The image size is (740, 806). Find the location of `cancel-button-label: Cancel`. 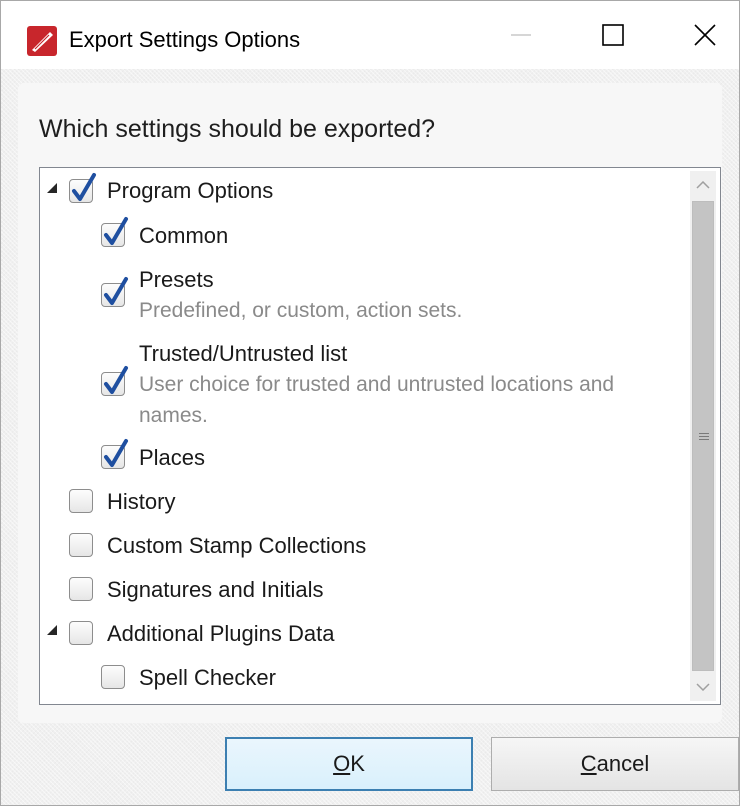

cancel-button-label: Cancel is located at coordinates (615, 763).